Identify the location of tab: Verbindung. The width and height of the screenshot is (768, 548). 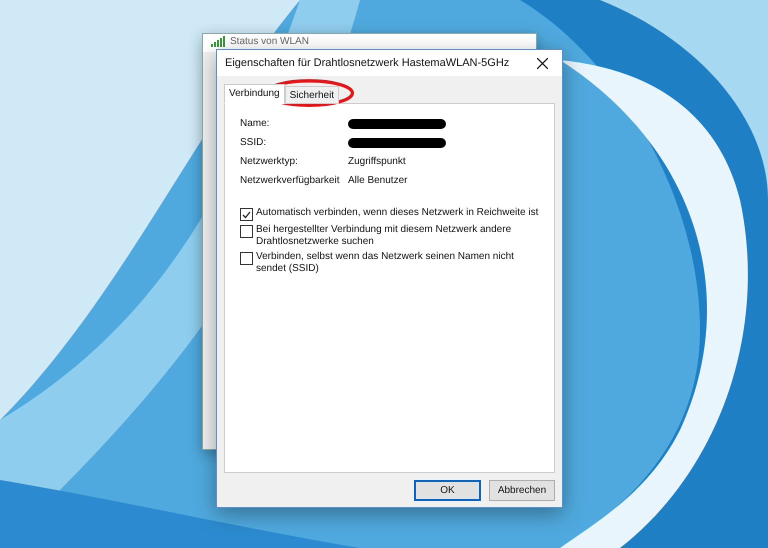
(254, 94).